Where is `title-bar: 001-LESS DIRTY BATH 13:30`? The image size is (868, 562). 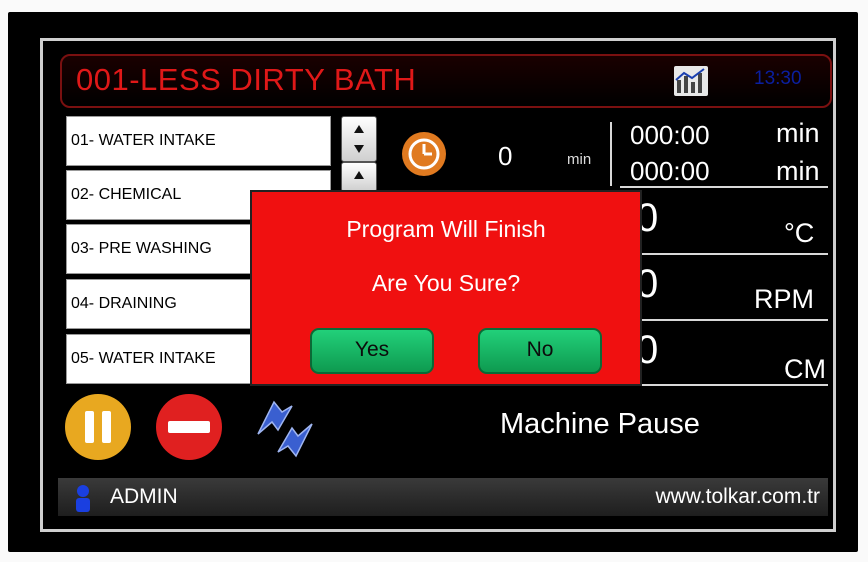 title-bar: 001-LESS DIRTY BATH 13:30 is located at coordinates (446, 81).